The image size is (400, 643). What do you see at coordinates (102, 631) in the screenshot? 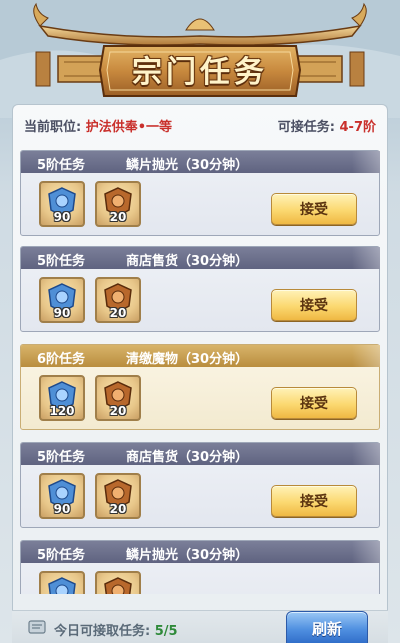
I see `daily-label: 今日可接取任务:` at bounding box center [102, 631].